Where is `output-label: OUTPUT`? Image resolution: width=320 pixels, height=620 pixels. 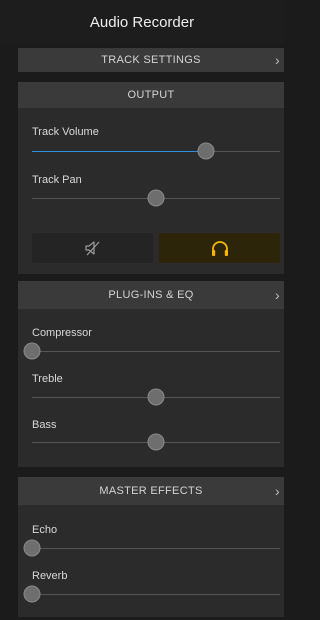 output-label: OUTPUT is located at coordinates (151, 95).